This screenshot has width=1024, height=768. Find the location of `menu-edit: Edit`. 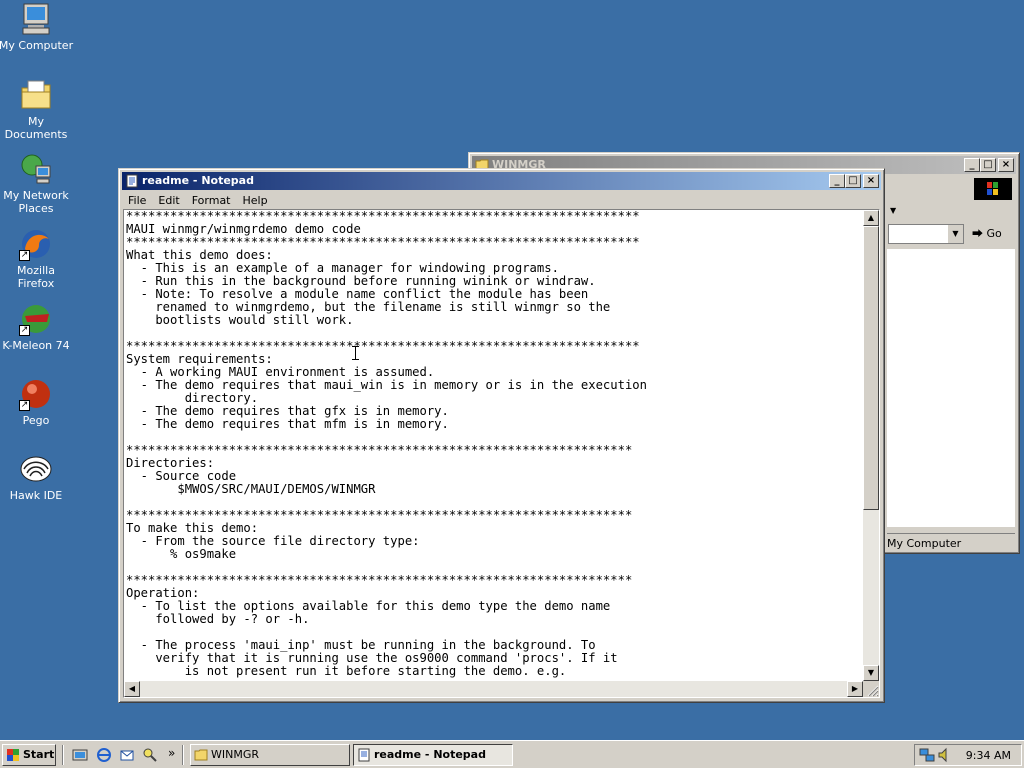

menu-edit: Edit is located at coordinates (168, 200).